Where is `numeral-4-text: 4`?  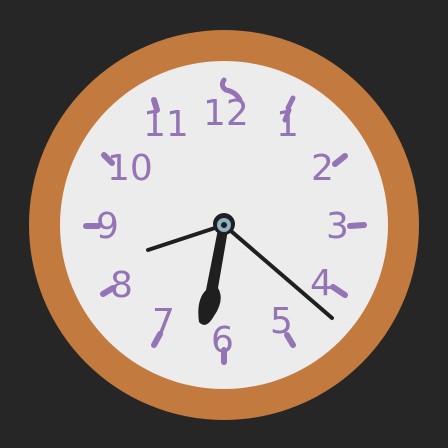 numeral-4-text: 4 is located at coordinates (321, 283).